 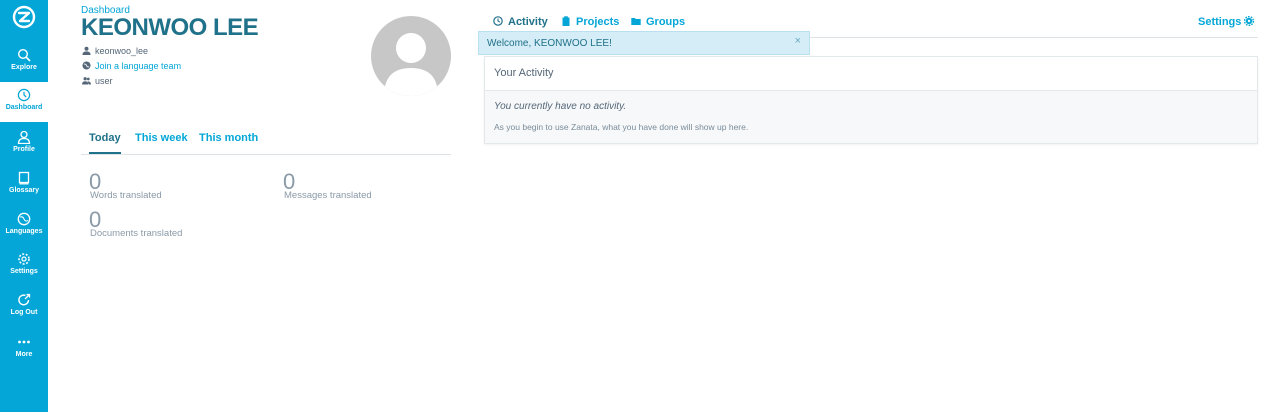 What do you see at coordinates (498, 21) in the screenshot?
I see `clock-icon` at bounding box center [498, 21].